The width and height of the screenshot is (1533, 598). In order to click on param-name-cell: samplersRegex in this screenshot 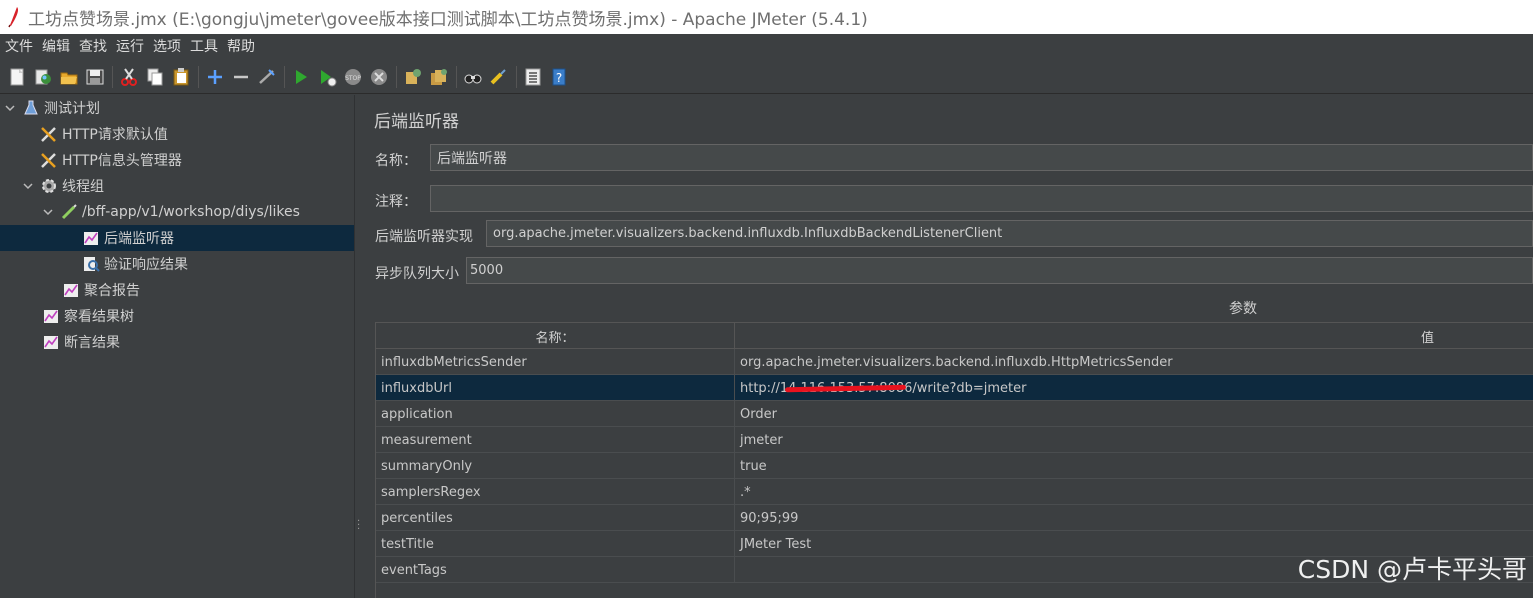, I will do `click(555, 492)`.